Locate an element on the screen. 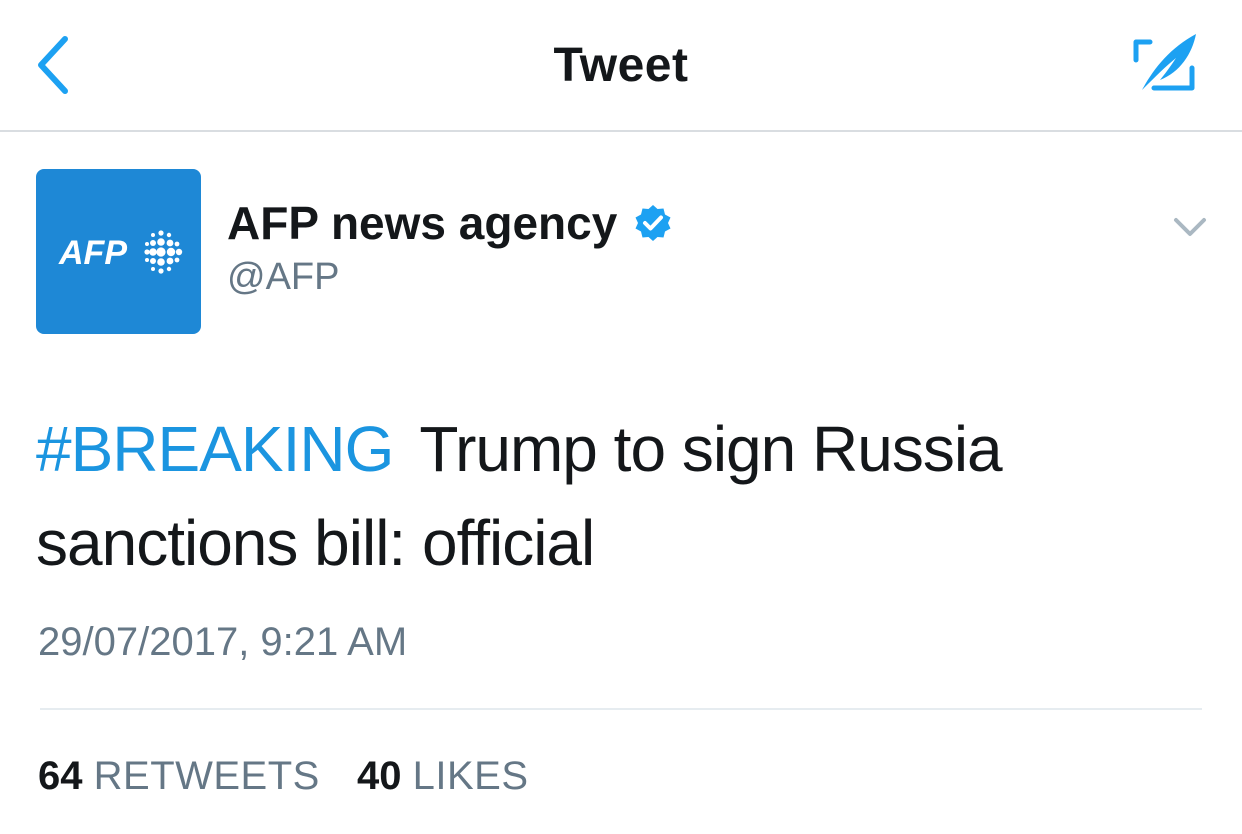 This screenshot has height=834, width=1242. chevron-down-icon is located at coordinates (1190, 227).